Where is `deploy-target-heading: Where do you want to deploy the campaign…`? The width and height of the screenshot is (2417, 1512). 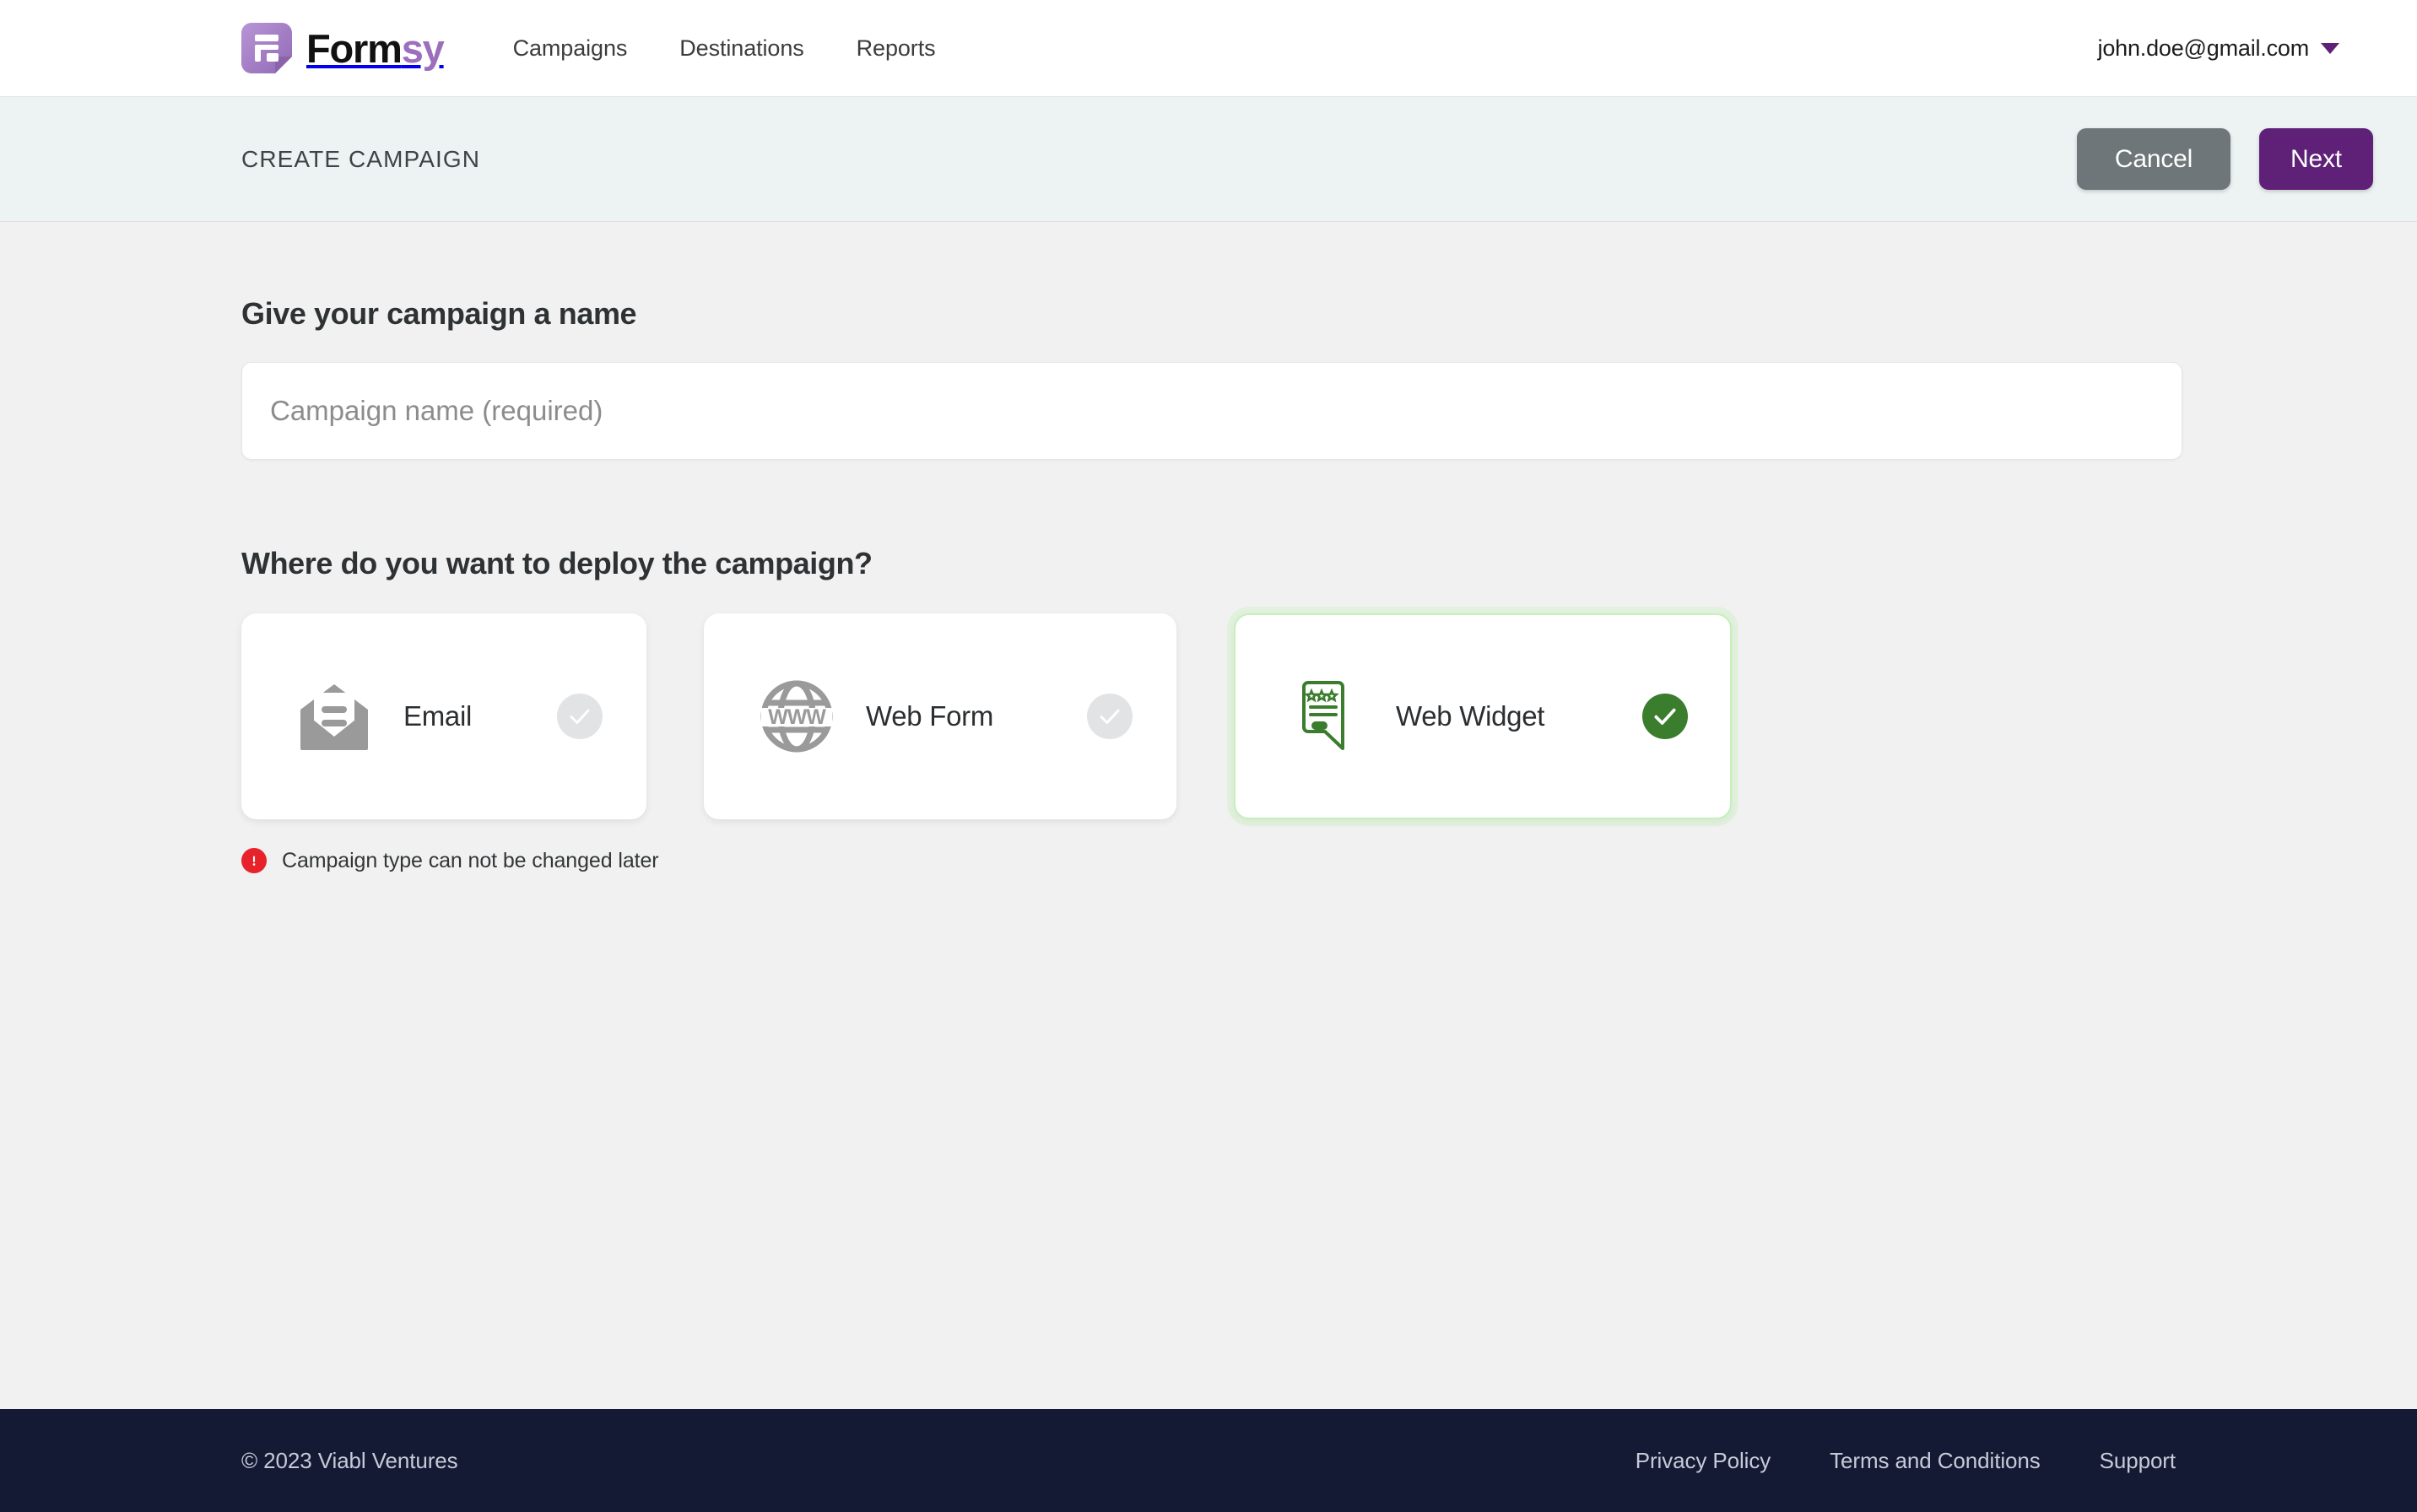
deploy-target-heading: Where do you want to deploy the campaign… is located at coordinates (557, 563).